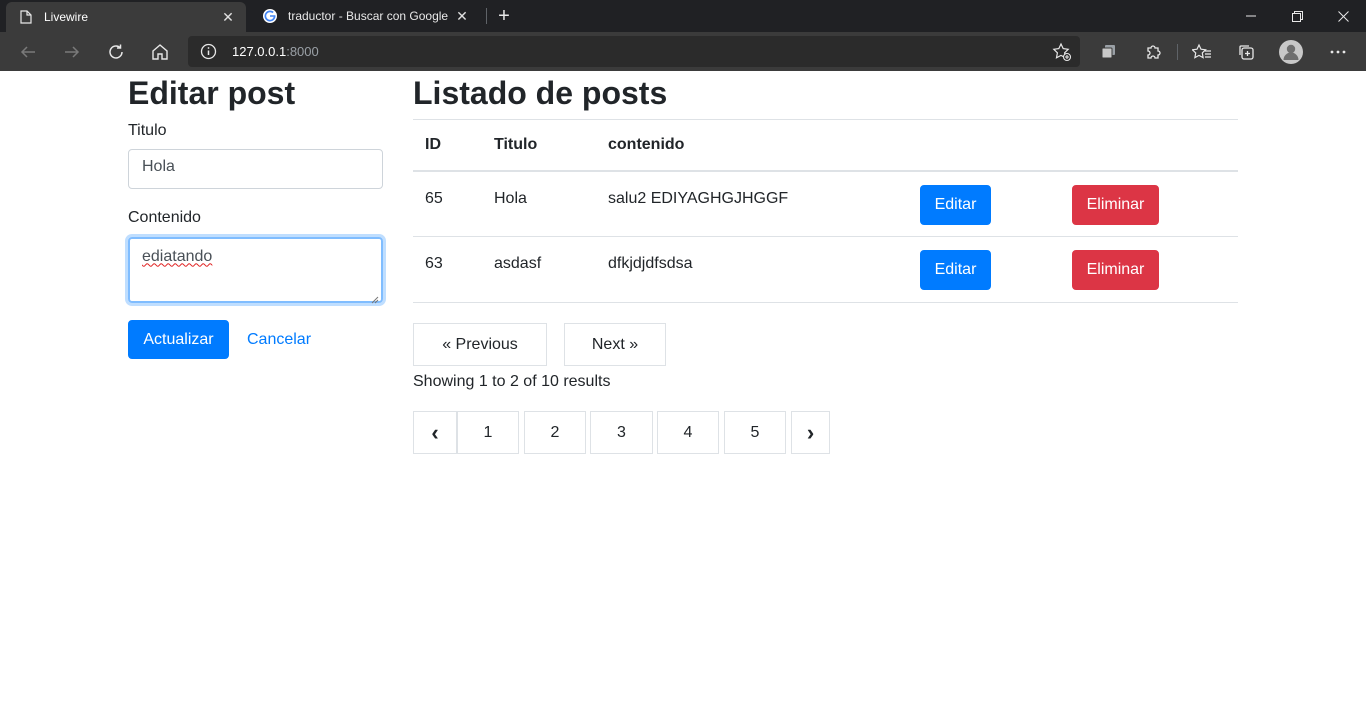 This screenshot has width=1366, height=728. Describe the element at coordinates (434, 198) in the screenshot. I see `post-id: 65` at that location.